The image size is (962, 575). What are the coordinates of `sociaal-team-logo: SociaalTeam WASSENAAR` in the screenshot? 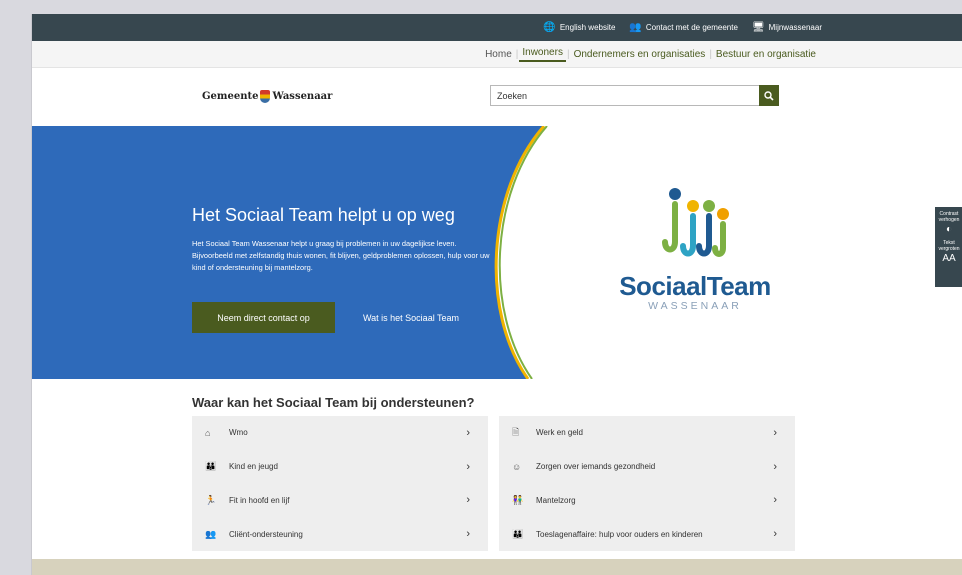 It's located at (695, 248).